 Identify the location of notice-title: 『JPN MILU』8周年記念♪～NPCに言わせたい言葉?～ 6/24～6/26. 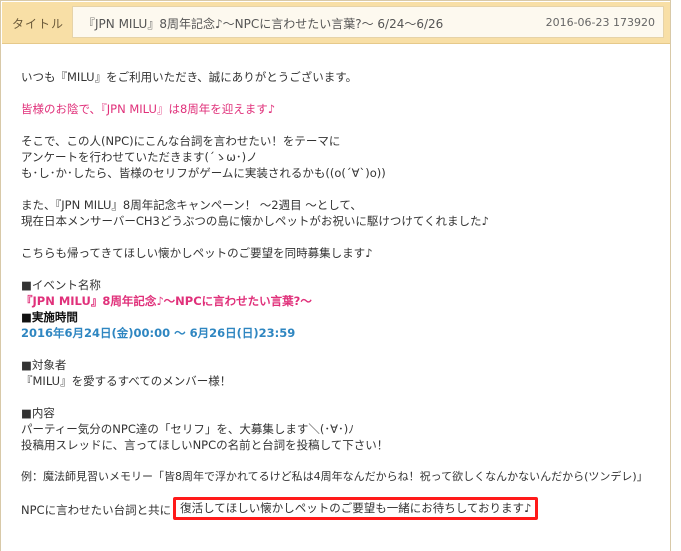
(263, 24).